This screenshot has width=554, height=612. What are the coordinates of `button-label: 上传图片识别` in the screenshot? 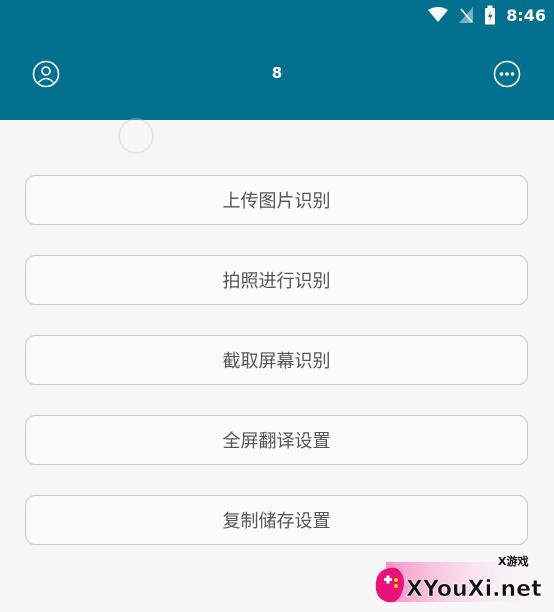 It's located at (276, 201).